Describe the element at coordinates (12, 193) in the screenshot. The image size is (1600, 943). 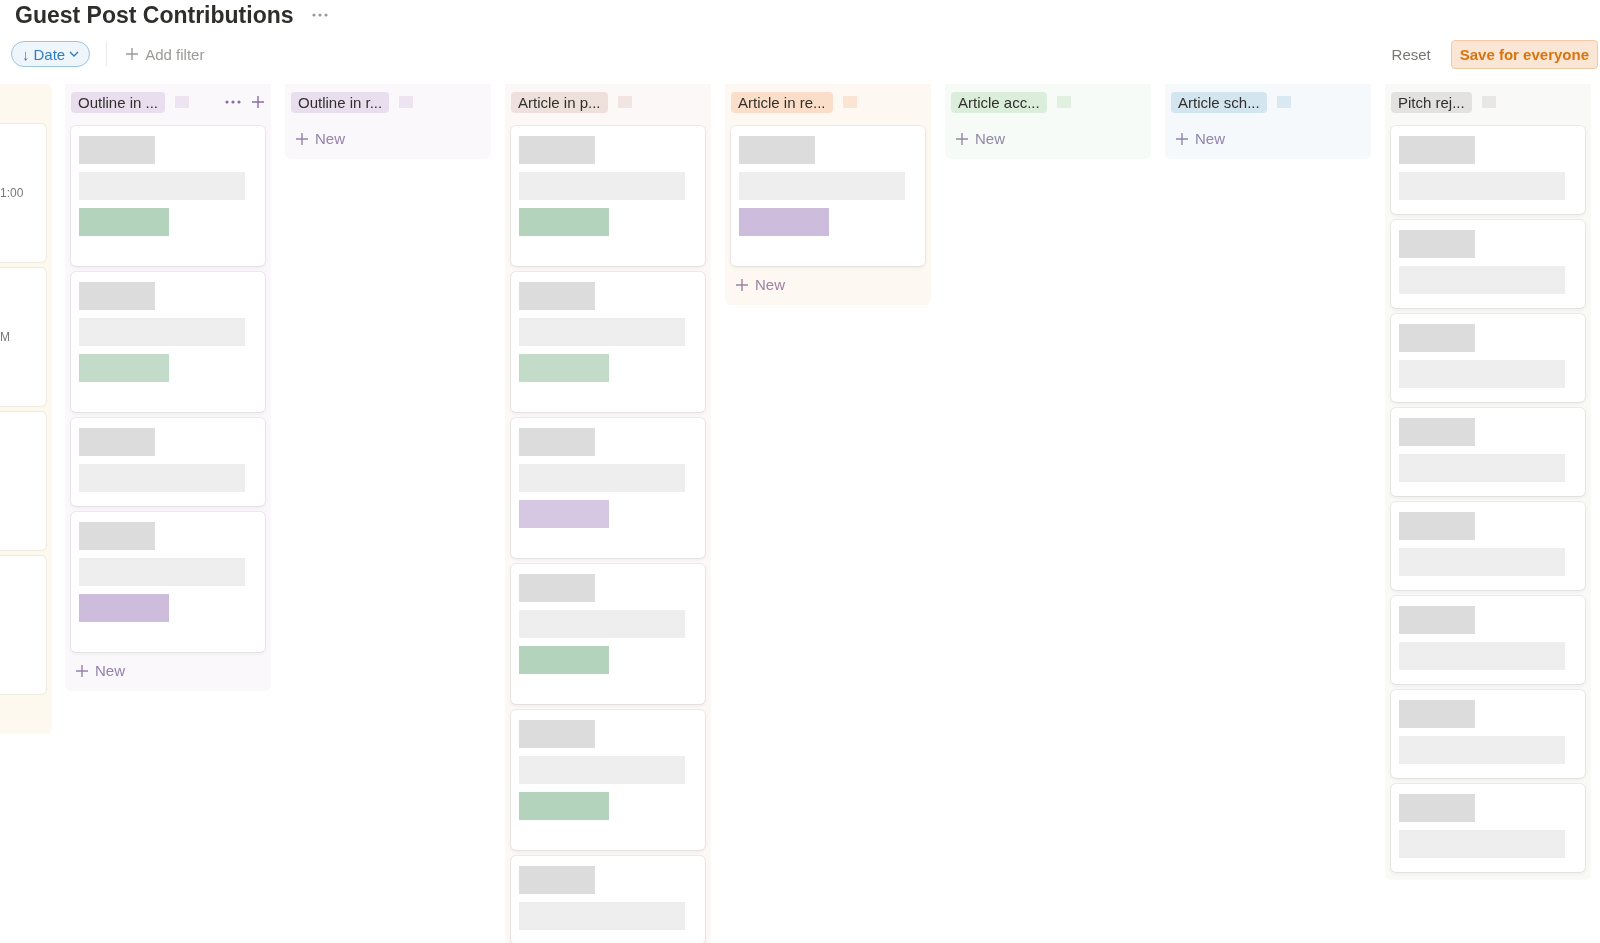
I see `card-text: 1:00` at that location.